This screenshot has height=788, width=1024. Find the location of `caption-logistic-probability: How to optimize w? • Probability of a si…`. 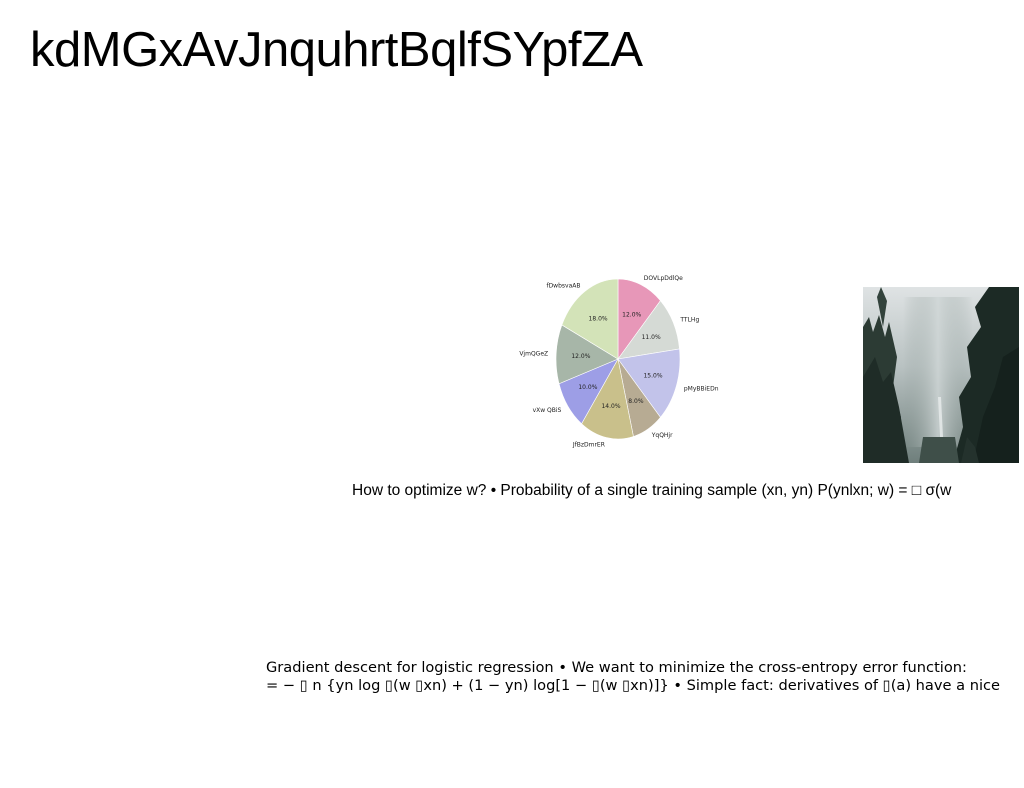

caption-logistic-probability: How to optimize w? • Probability of a si… is located at coordinates (652, 490).